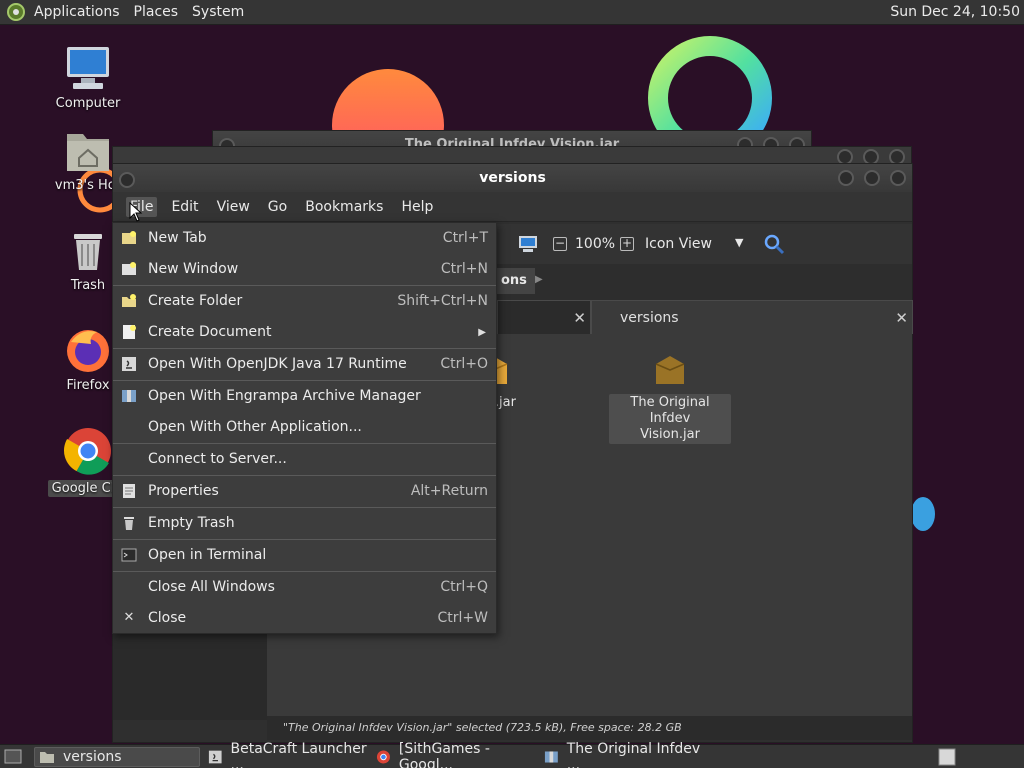 The width and height of the screenshot is (1024, 768). What do you see at coordinates (670, 370) in the screenshot?
I see `jar-file-icon` at bounding box center [670, 370].